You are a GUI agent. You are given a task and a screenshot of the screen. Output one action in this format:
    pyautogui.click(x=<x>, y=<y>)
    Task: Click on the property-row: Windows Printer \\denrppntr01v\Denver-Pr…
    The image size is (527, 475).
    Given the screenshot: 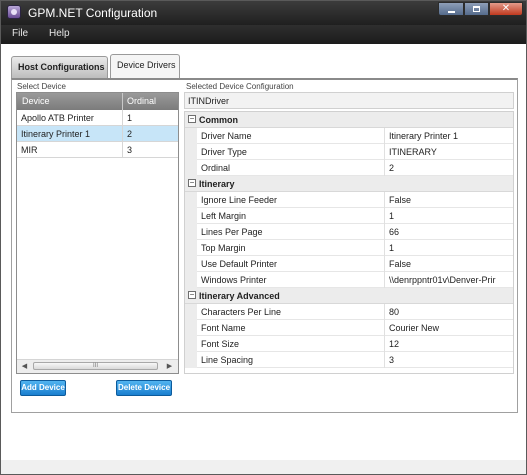 What is the action you would take?
    pyautogui.click(x=349, y=280)
    